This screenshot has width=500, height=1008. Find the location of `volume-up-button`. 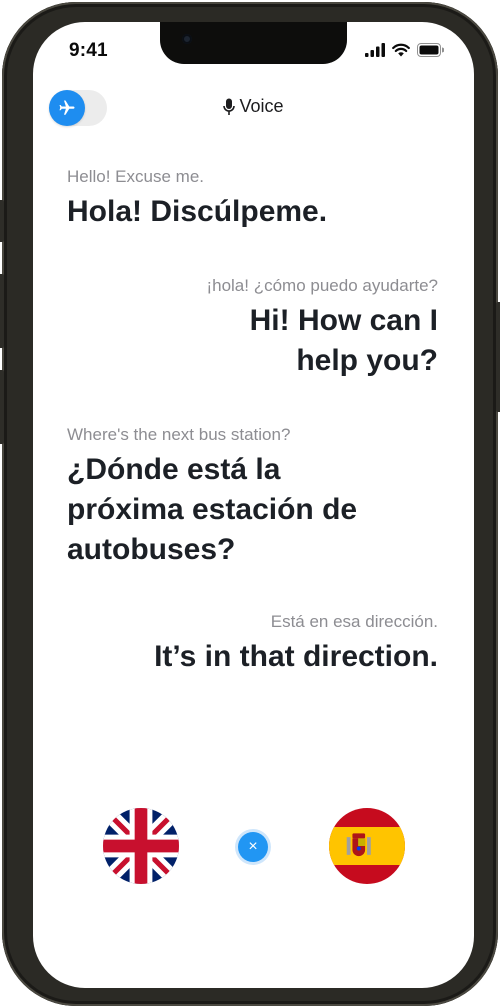

volume-up-button is located at coordinates (2, 311).